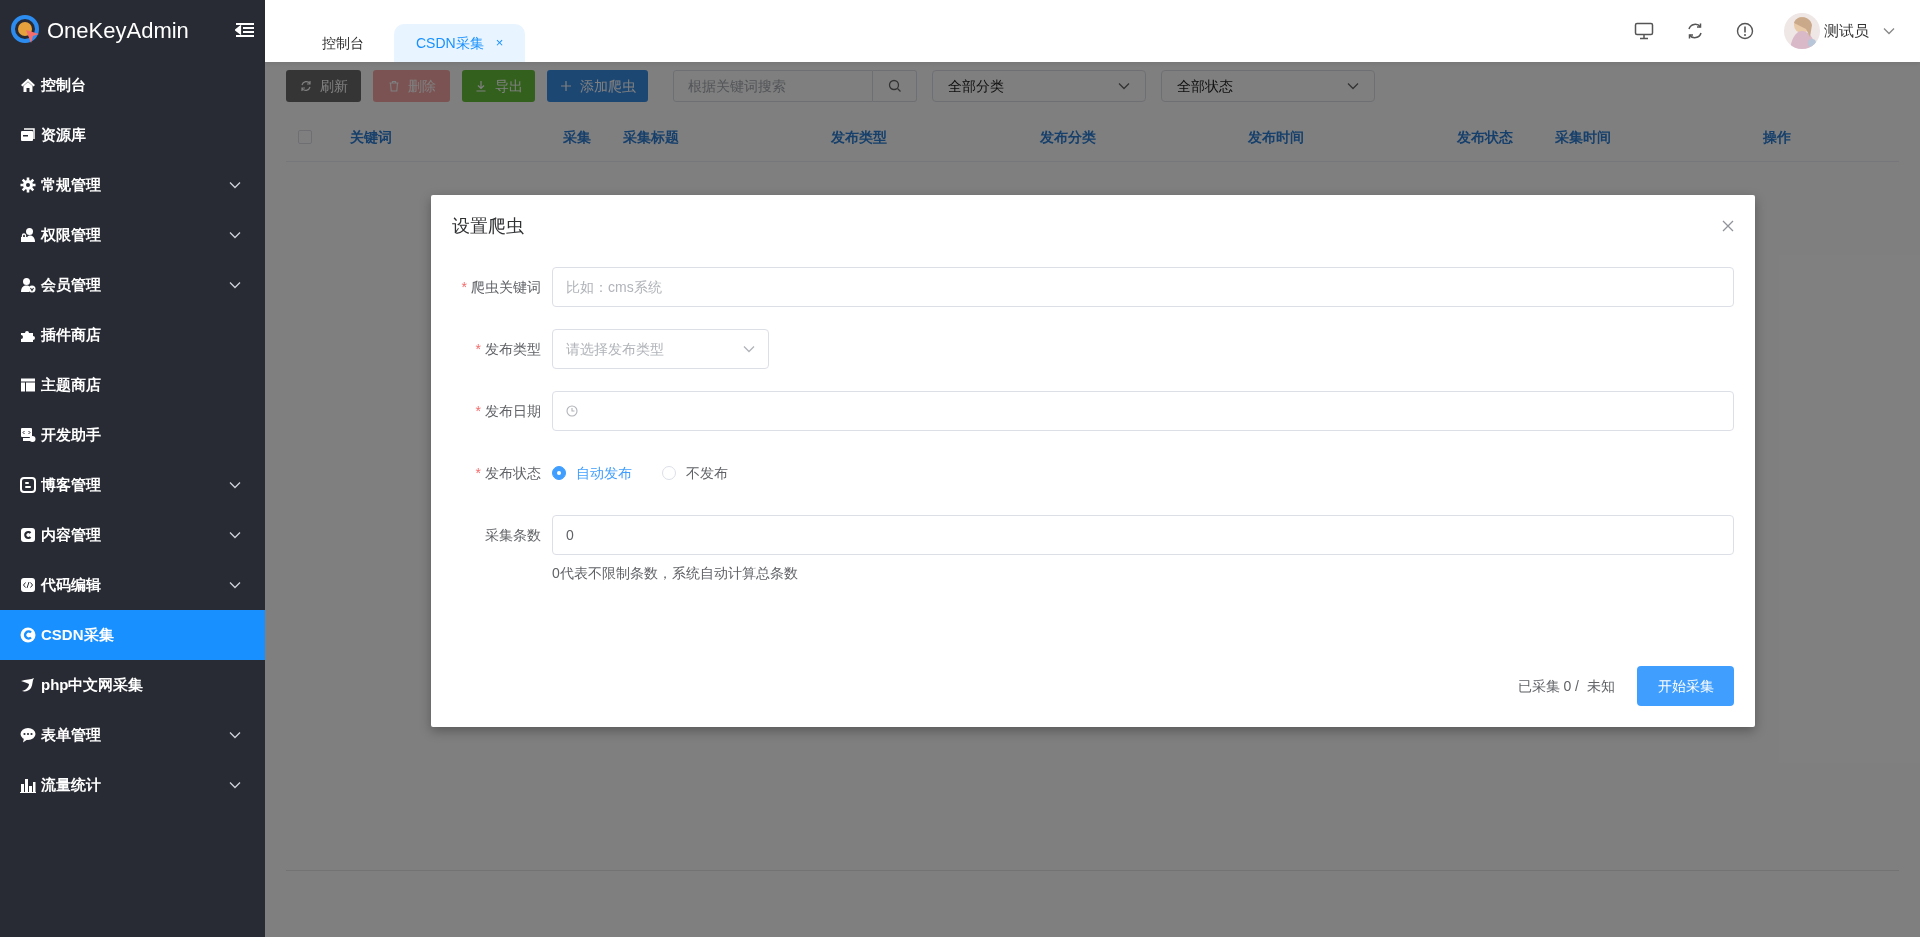 This screenshot has height=937, width=1920. Describe the element at coordinates (675, 573) in the screenshot. I see `help-text: 0代表不限制条数，系统自动计算总条数` at that location.